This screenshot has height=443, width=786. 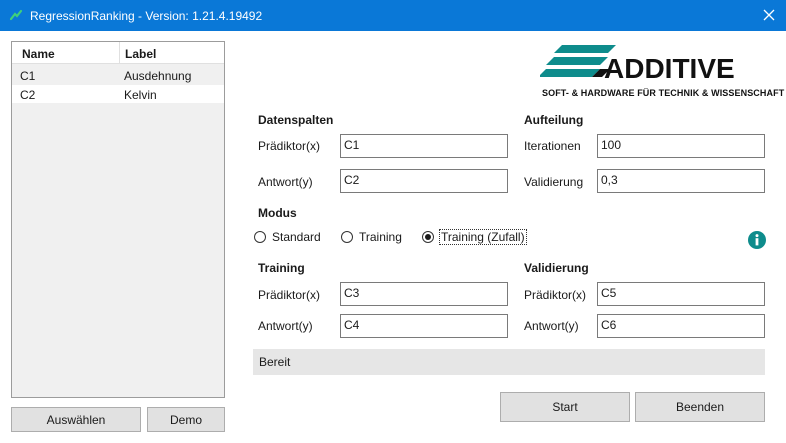 What do you see at coordinates (16, 15) in the screenshot?
I see `app-icon` at bounding box center [16, 15].